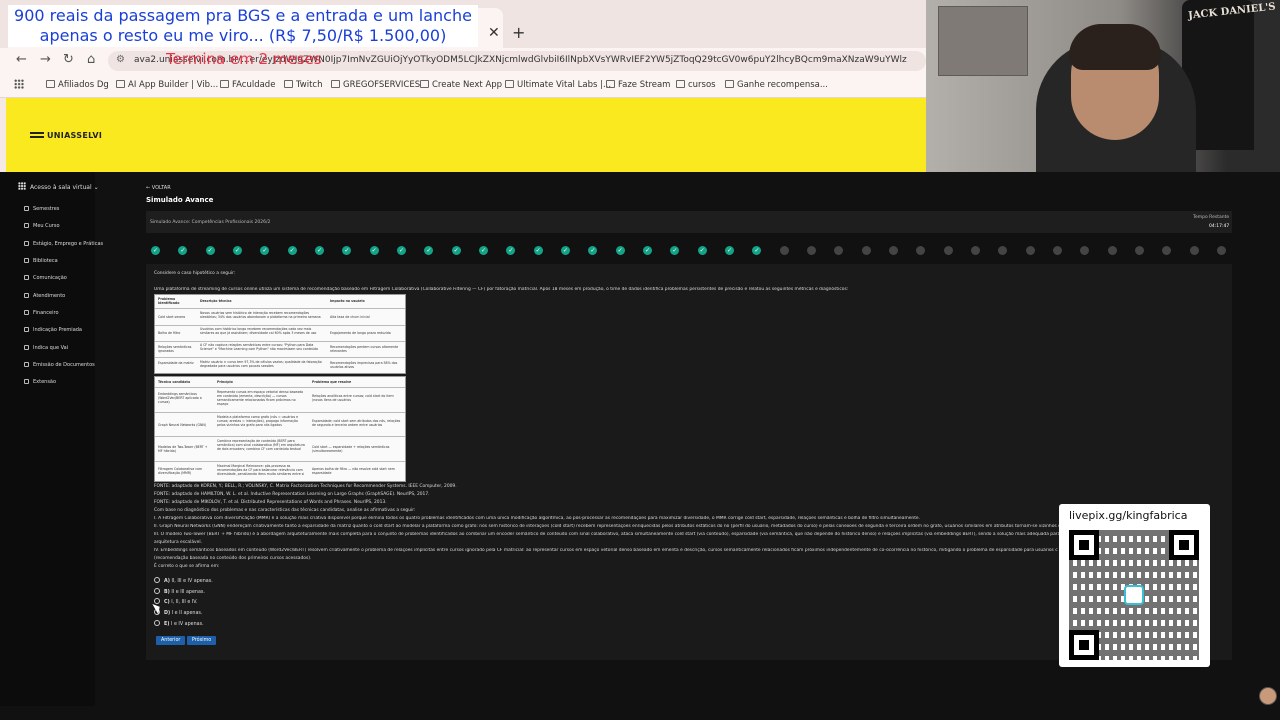 This screenshot has width=1280, height=720. What do you see at coordinates (26, 243) in the screenshot?
I see `briefcase-icon` at bounding box center [26, 243].